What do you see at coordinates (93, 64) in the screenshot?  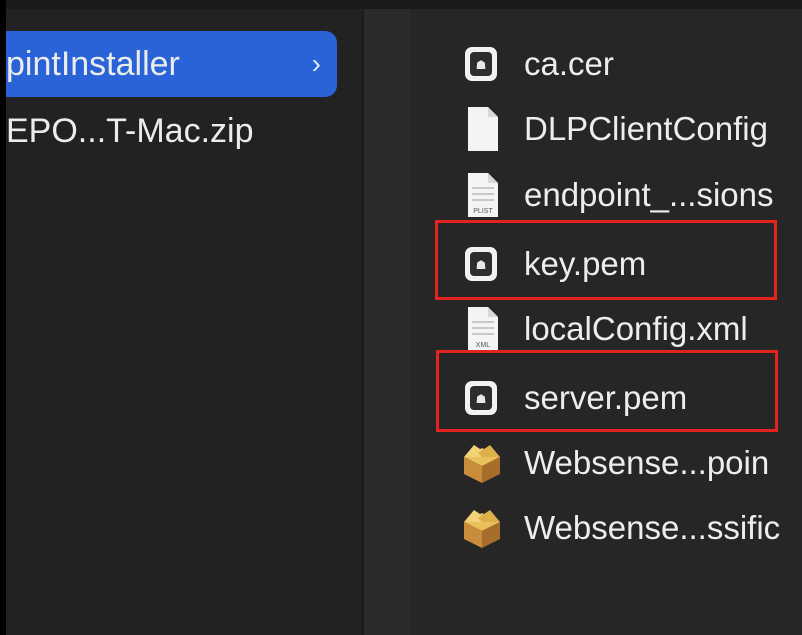 I see `sidebar-item-label: pintInstaller` at bounding box center [93, 64].